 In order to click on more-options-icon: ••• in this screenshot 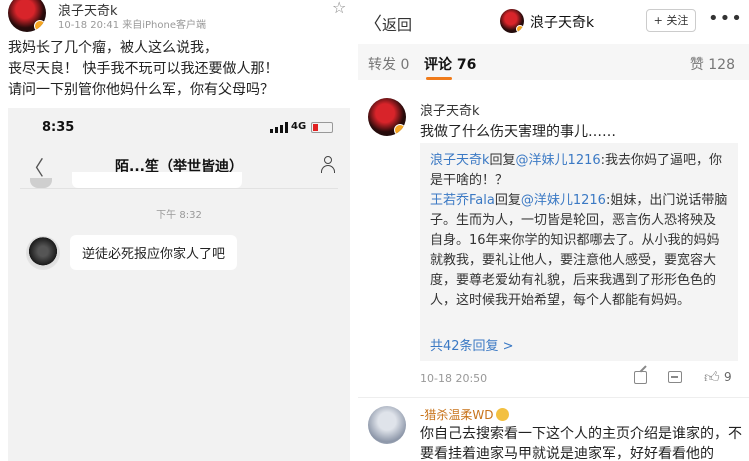, I will do `click(725, 18)`.